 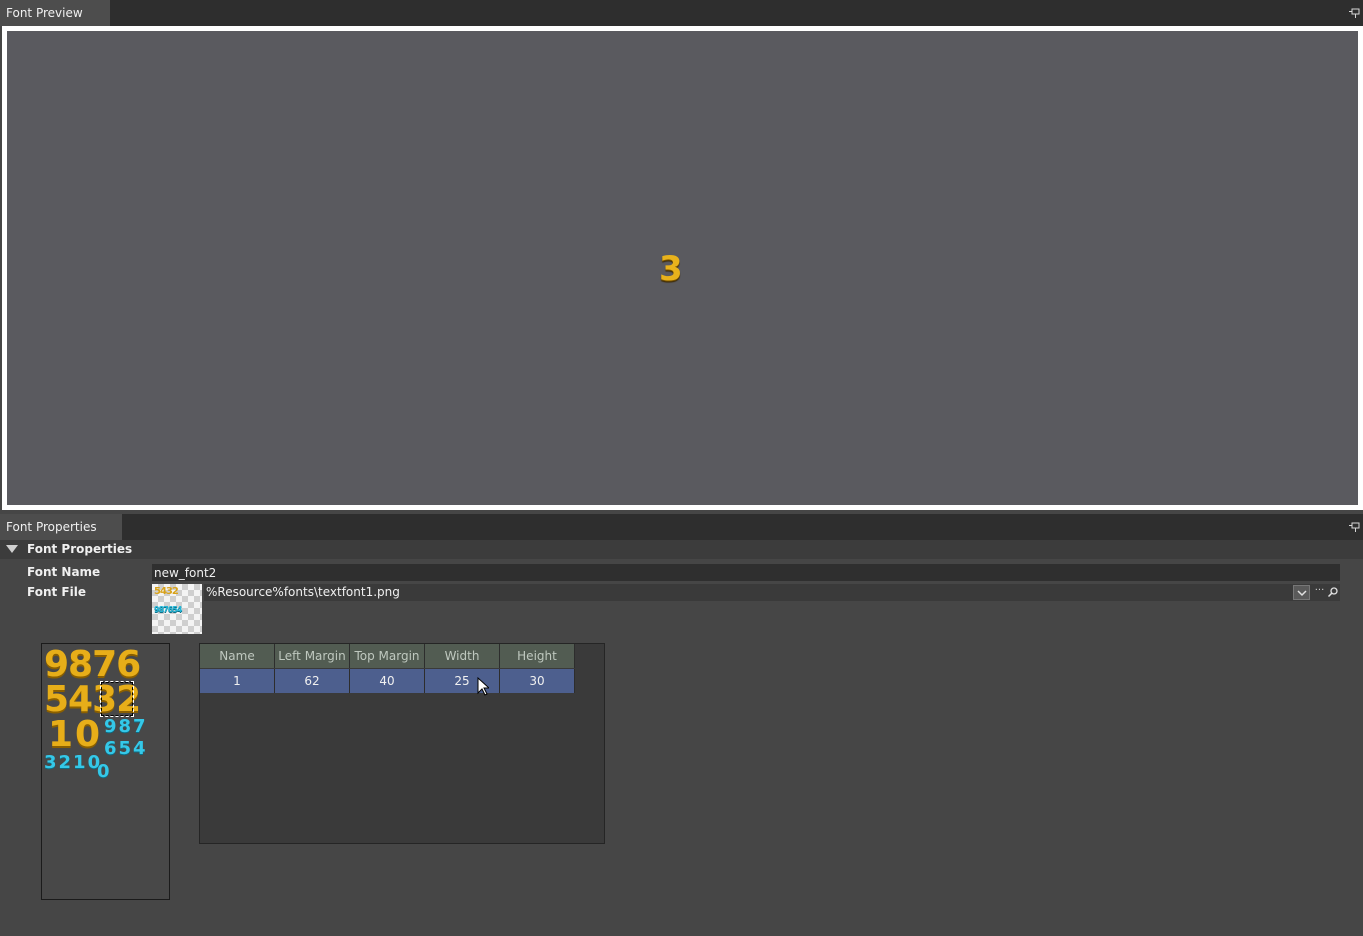 What do you see at coordinates (80, 549) in the screenshot?
I see `section-title: Font Properties` at bounding box center [80, 549].